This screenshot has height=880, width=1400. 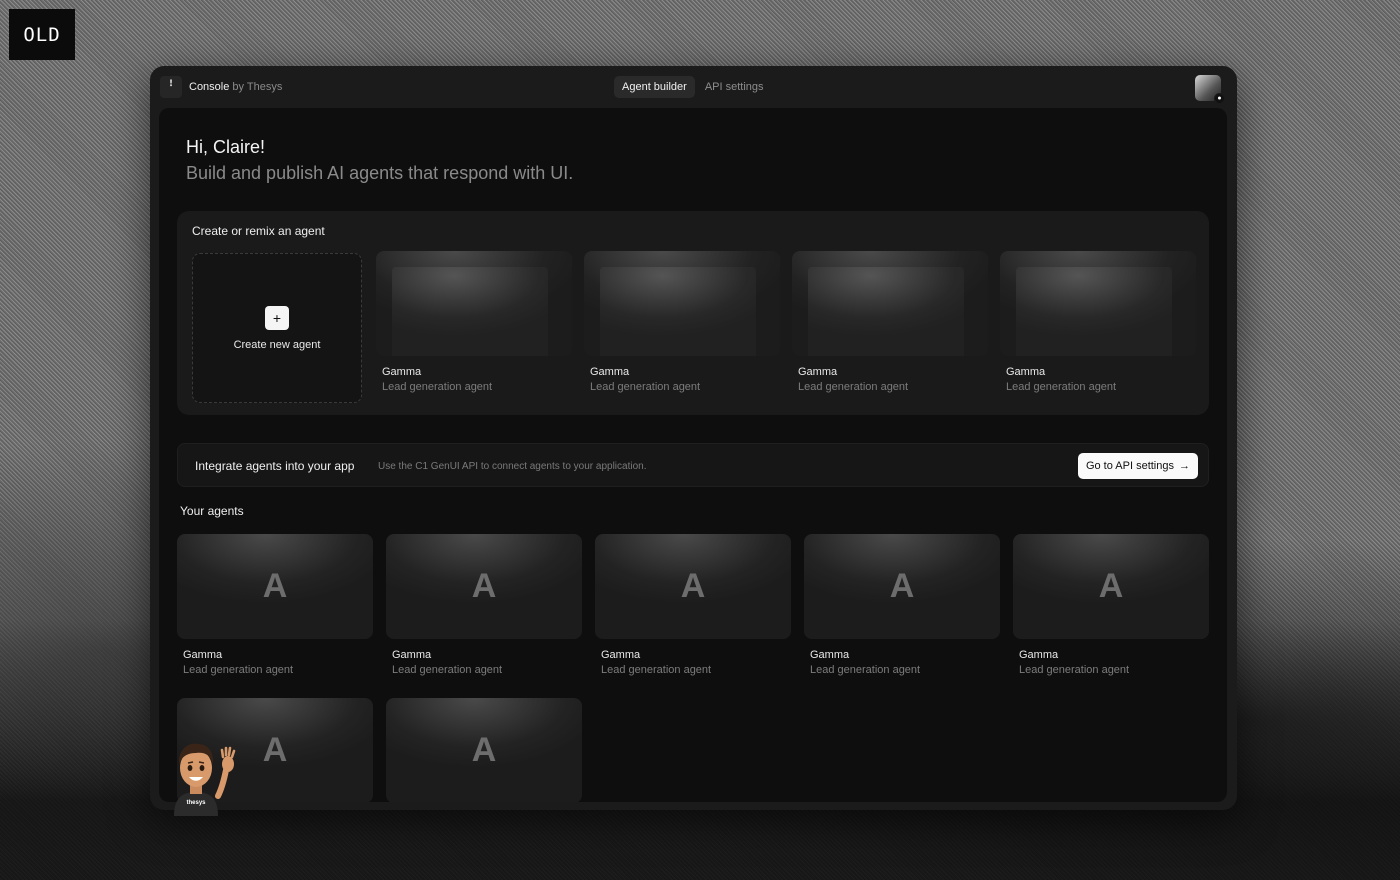 What do you see at coordinates (654, 87) in the screenshot?
I see `tab-agent-builder: Agent builder` at bounding box center [654, 87].